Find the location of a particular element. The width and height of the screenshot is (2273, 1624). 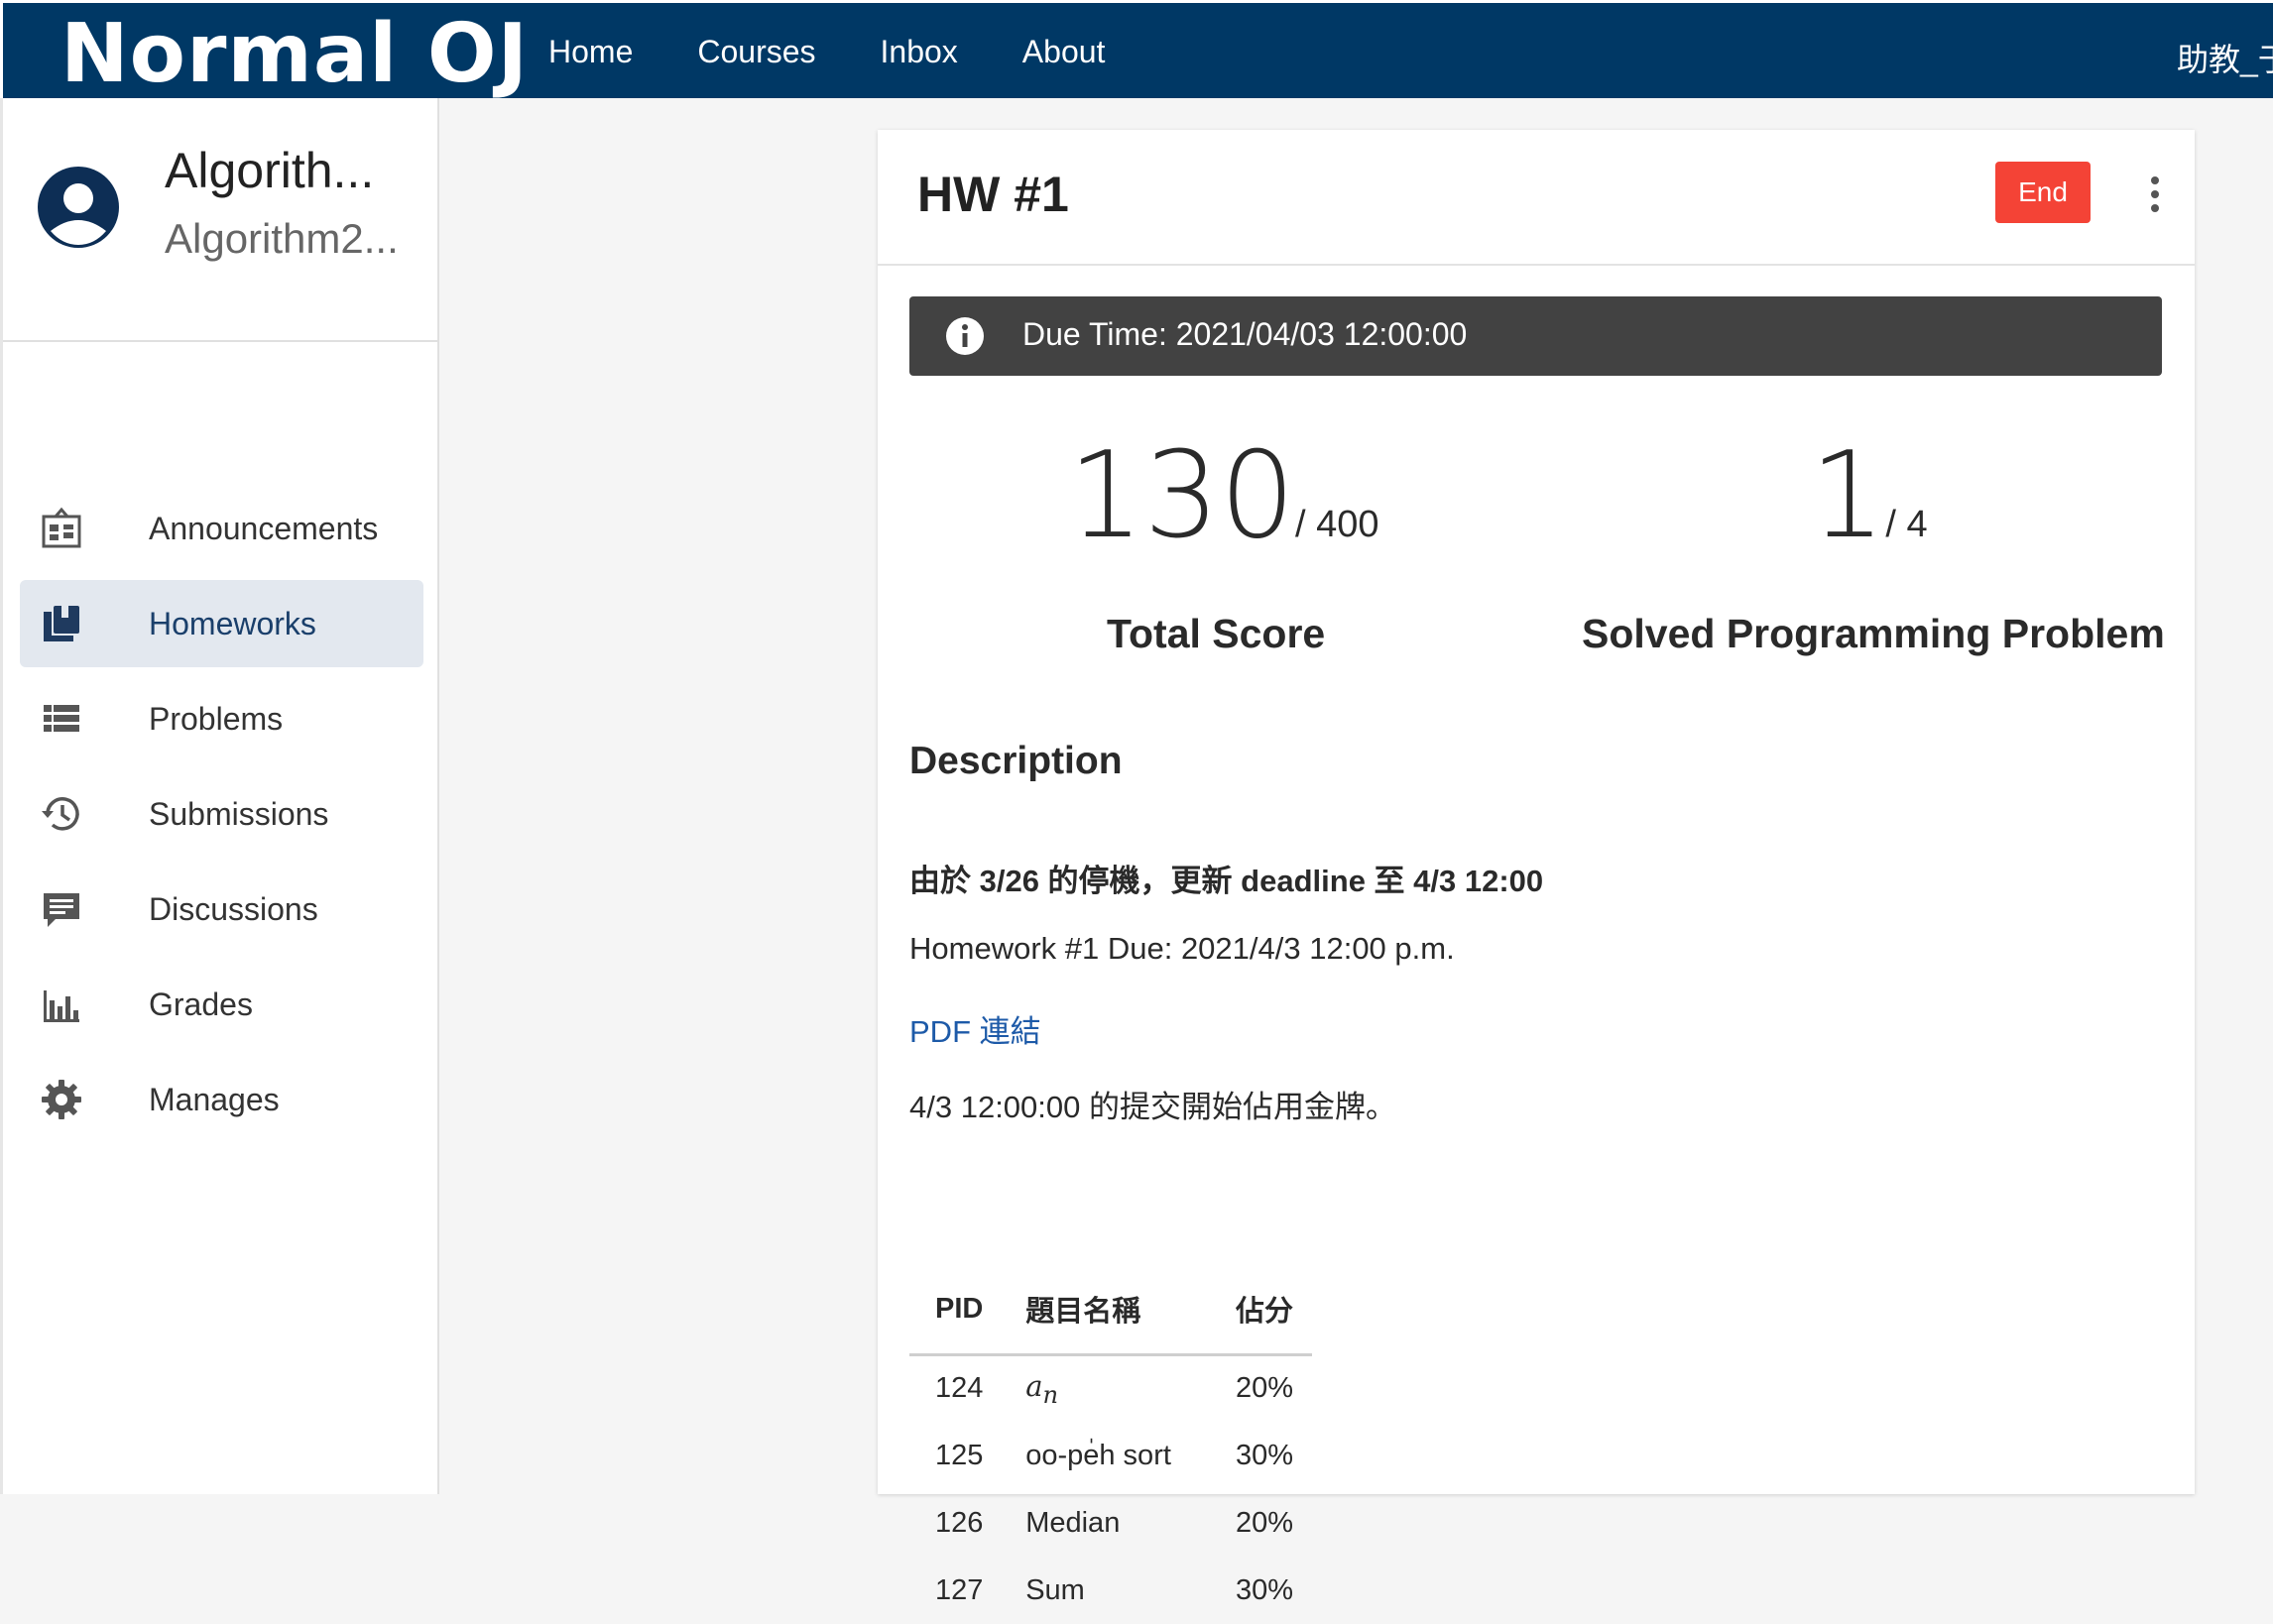

cell-name: Median is located at coordinates (1073, 1522).